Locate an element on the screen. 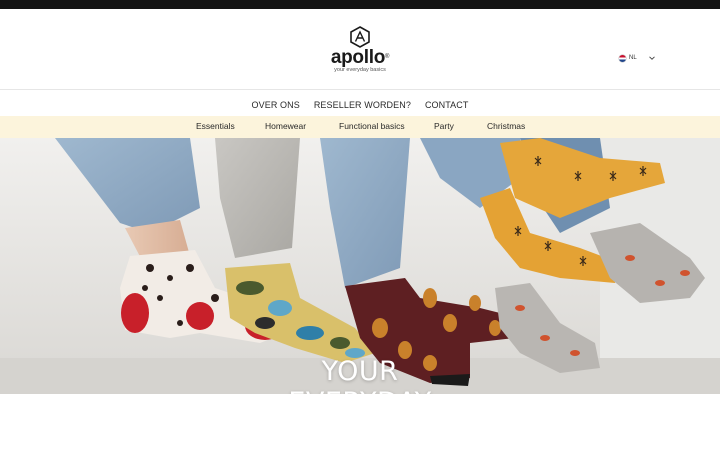  brand-logo: apollo® your everyday basics is located at coordinates (360, 51).